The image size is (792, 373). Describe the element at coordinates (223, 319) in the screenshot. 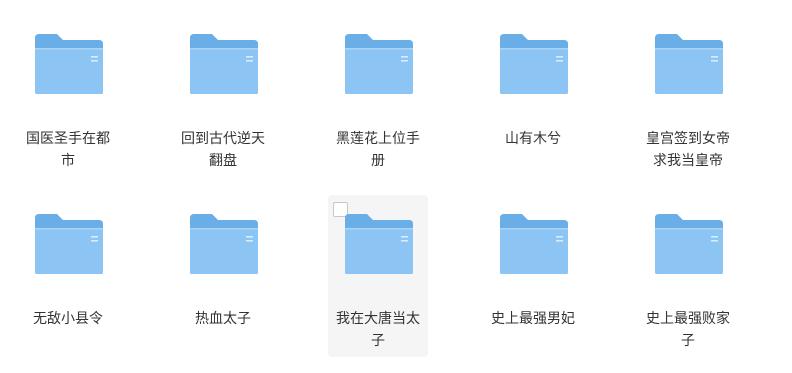

I see `folder-name: 热血太子` at that location.